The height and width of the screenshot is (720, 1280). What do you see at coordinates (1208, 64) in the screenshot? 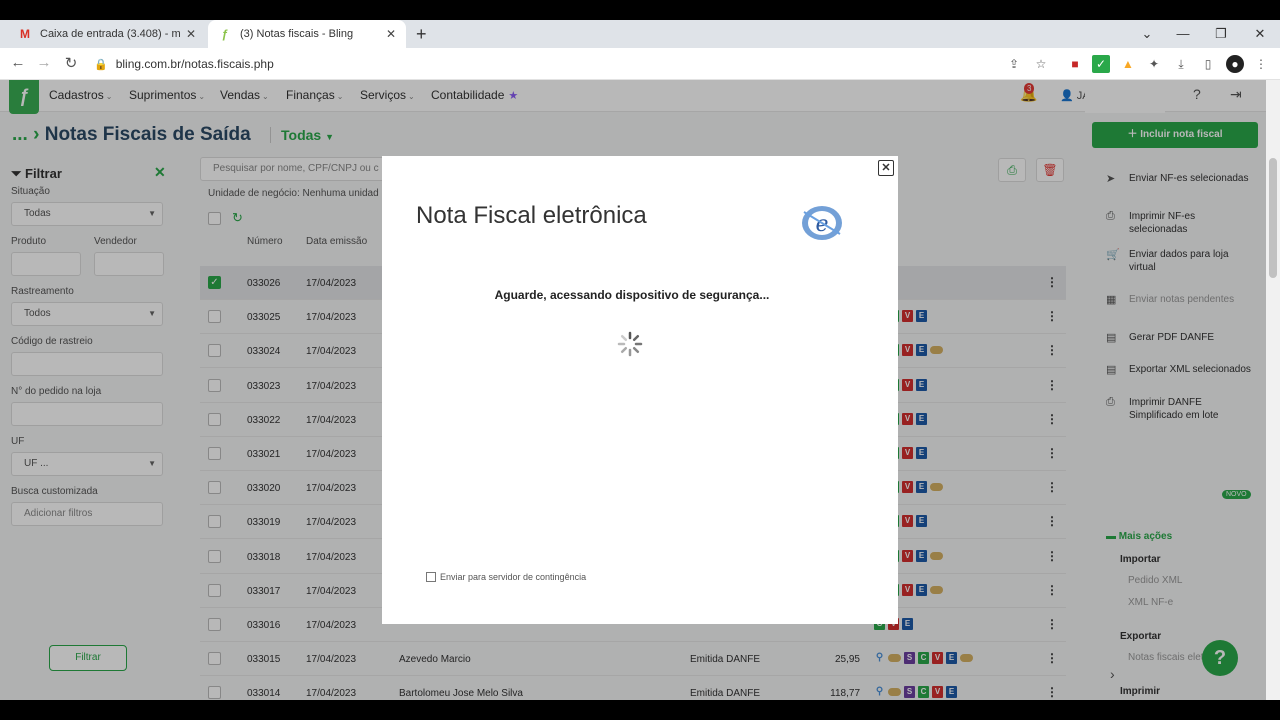
I see `sidepanel-icon: ▯` at bounding box center [1208, 64].